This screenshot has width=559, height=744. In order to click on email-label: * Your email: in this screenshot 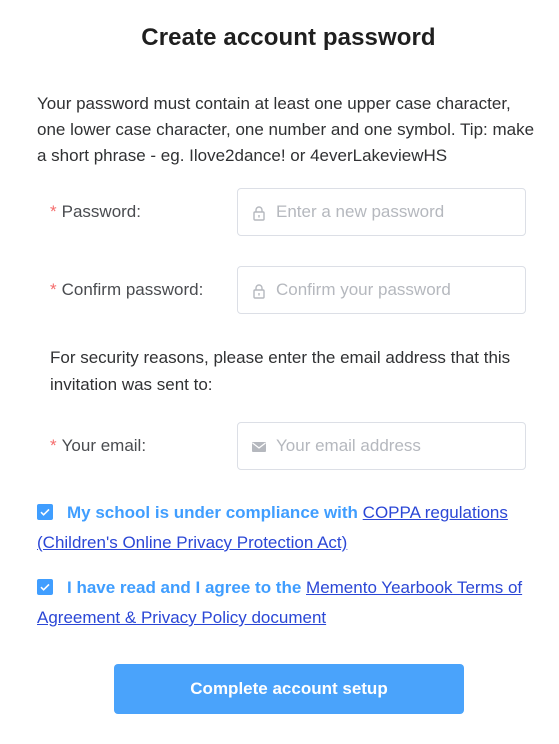, I will do `click(98, 446)`.